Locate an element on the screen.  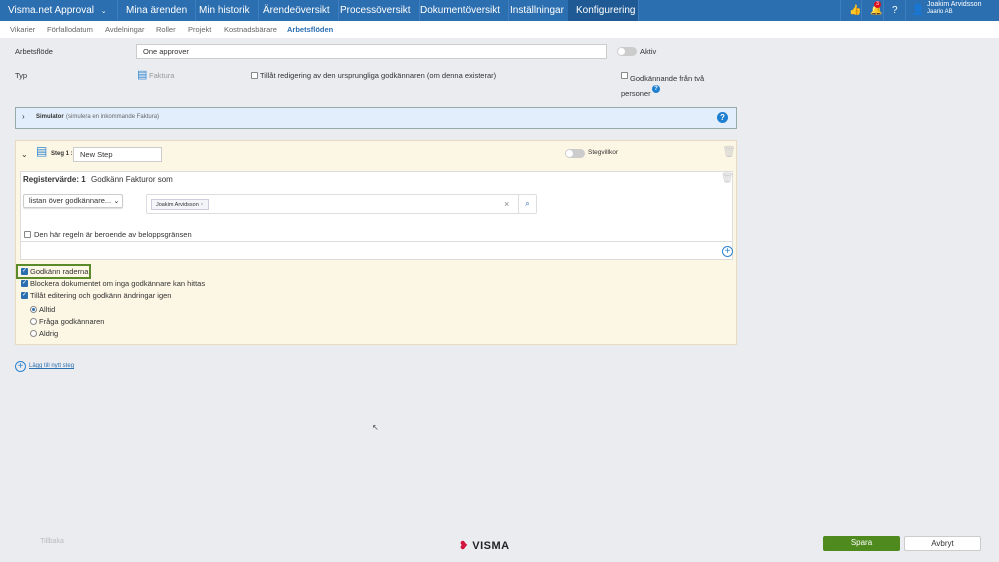
app-menu: Visma.net Approval ⌄ is located at coordinates (59, 10).